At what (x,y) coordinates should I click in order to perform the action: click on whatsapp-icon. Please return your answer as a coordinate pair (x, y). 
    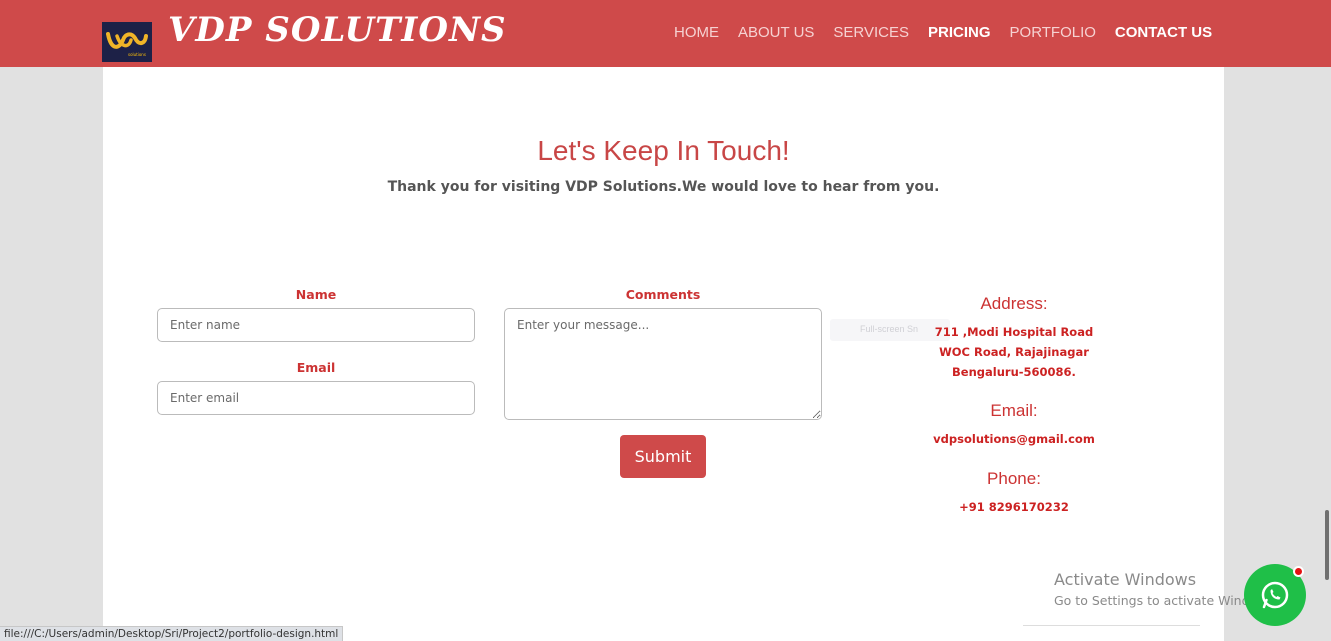
    Looking at the image, I should click on (1275, 595).